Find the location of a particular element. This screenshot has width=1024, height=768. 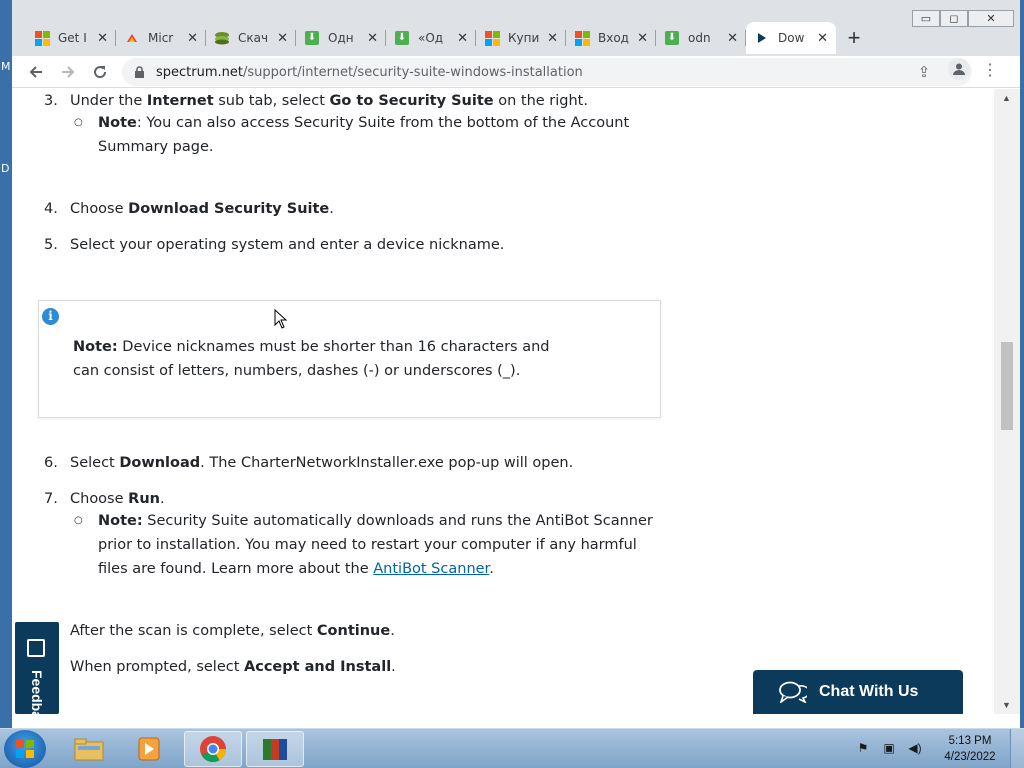

tab-title: odn is located at coordinates (699, 38).